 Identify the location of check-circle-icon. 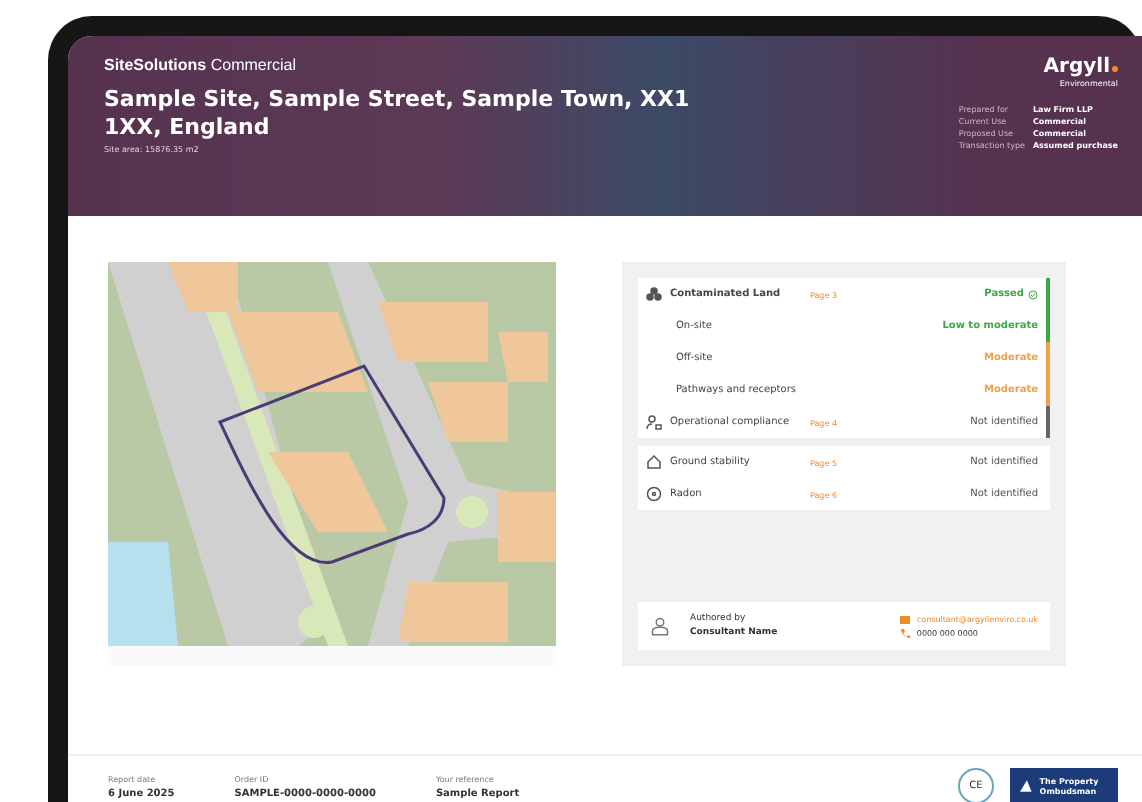
(1033, 294).